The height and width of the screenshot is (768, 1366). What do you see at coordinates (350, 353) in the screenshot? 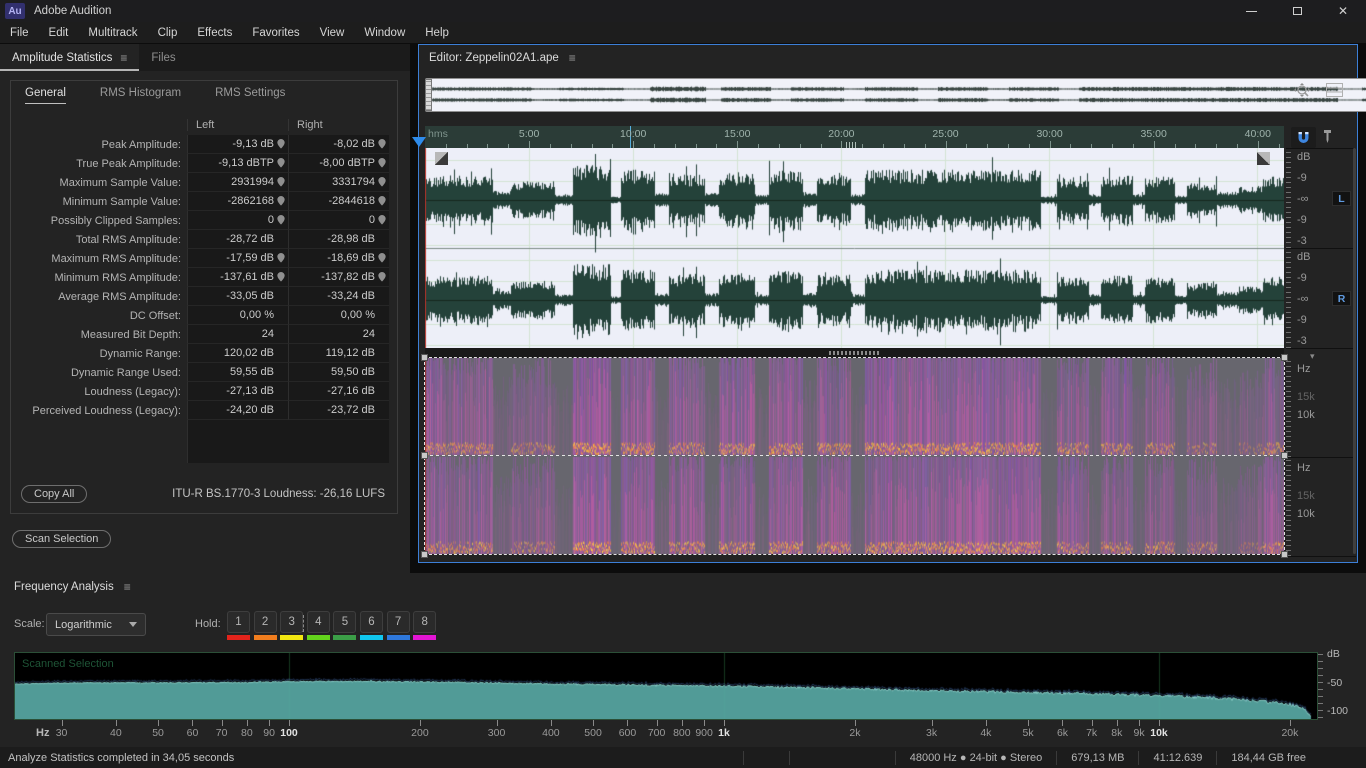
I see `stat-value-text: 119,12 dB` at bounding box center [350, 353].